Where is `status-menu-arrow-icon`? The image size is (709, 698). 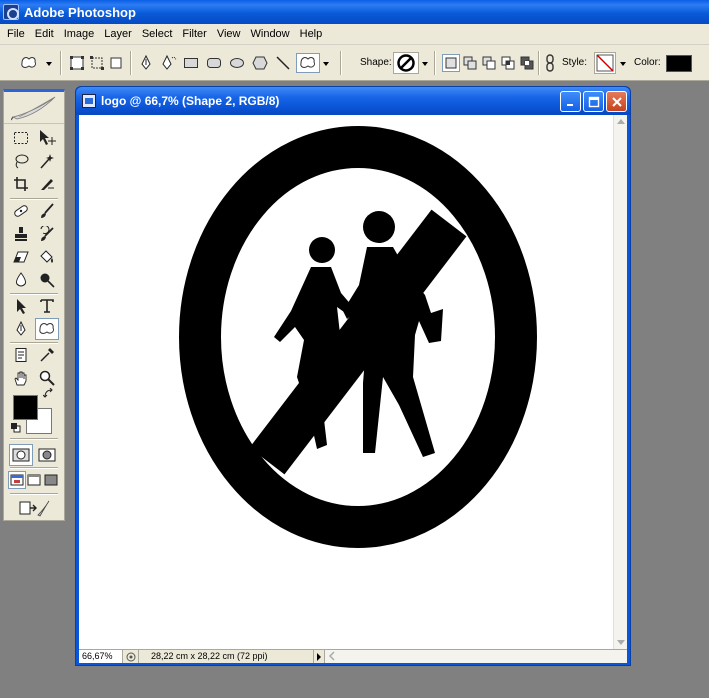
status-menu-arrow-icon is located at coordinates (319, 656).